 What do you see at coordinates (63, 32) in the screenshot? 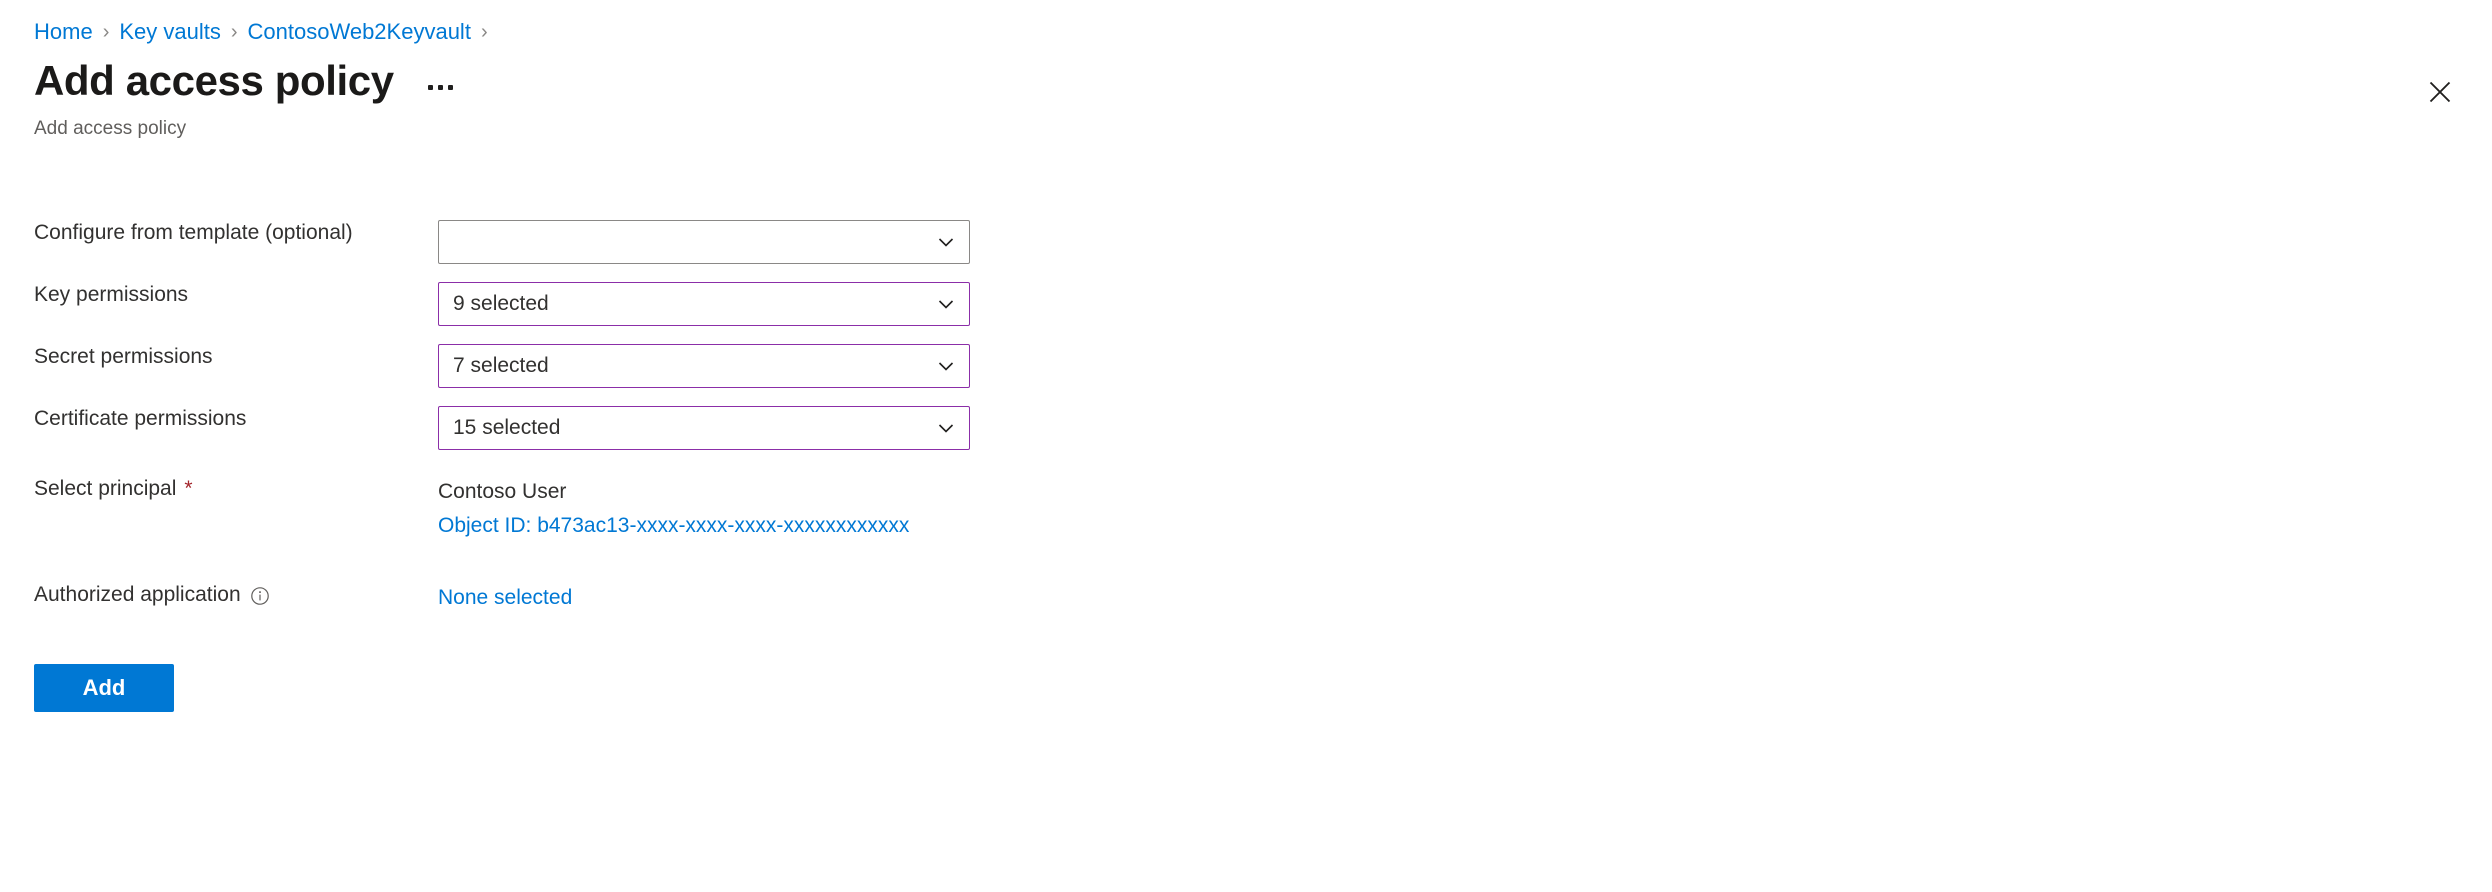
I see `breadcrumb-item-home: Home` at bounding box center [63, 32].